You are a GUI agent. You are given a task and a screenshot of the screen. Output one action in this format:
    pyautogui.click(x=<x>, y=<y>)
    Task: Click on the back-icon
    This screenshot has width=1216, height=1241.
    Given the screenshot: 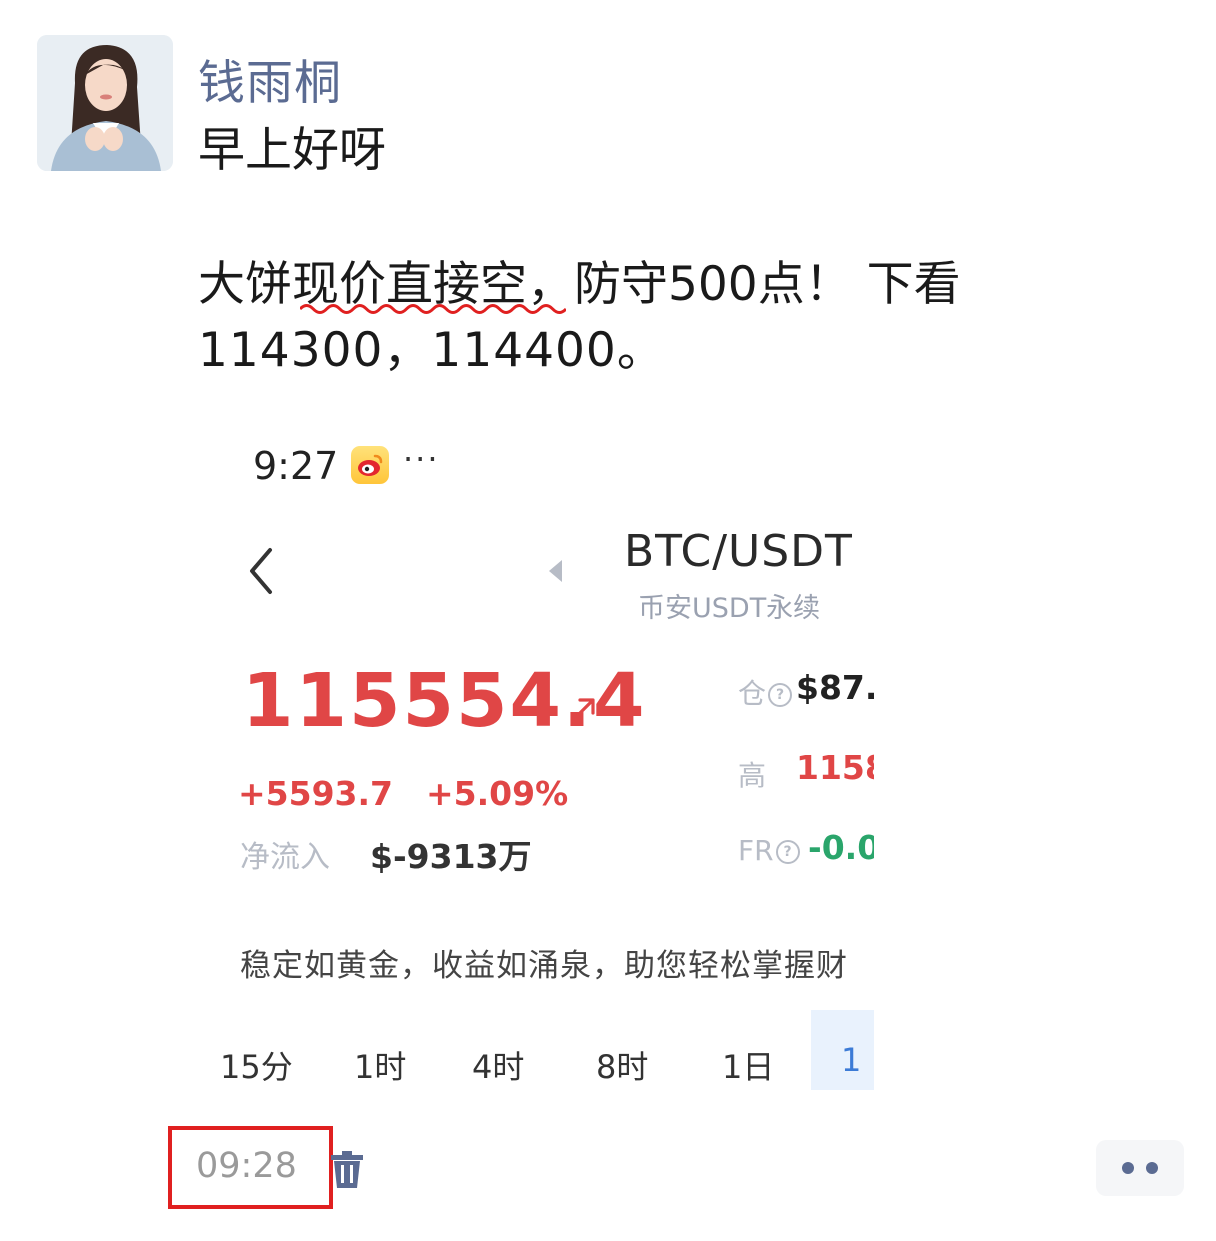 What is the action you would take?
    pyautogui.click(x=261, y=571)
    